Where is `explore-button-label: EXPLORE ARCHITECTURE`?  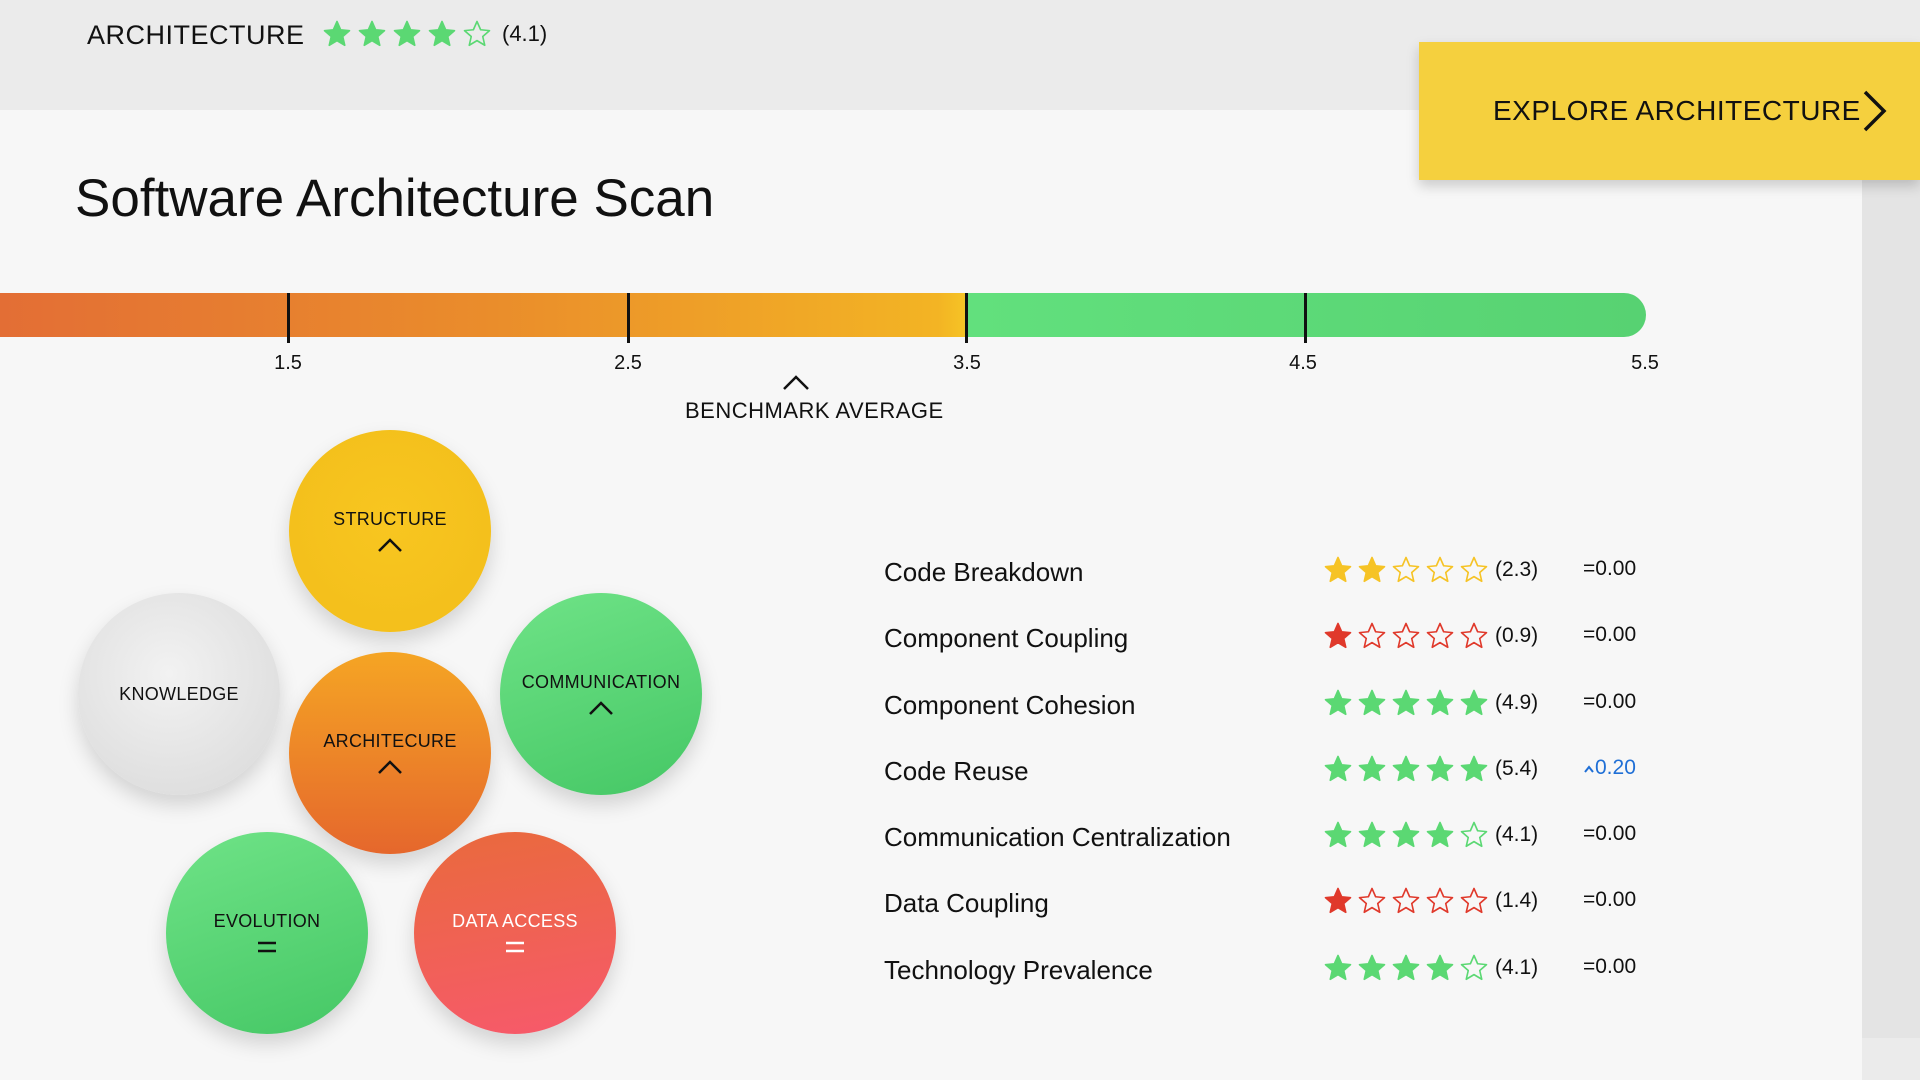
explore-button-label: EXPLORE ARCHITECTURE is located at coordinates (1677, 110).